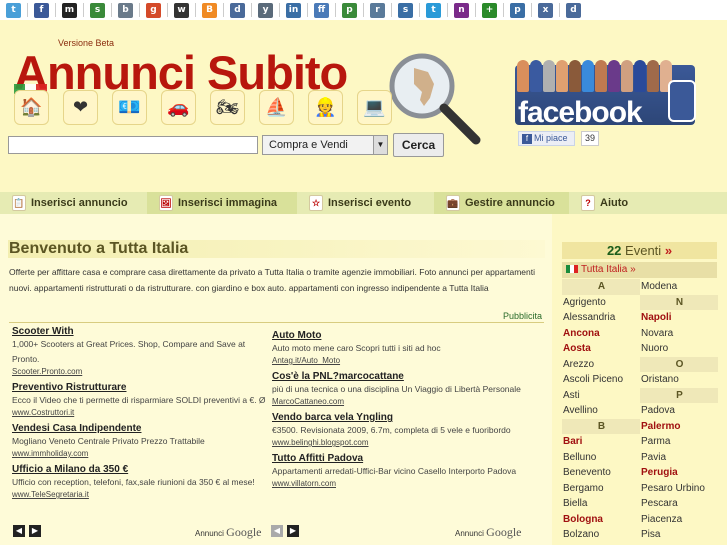 This screenshot has width=727, height=545. I want to click on digg-icon: d, so click(573, 10).